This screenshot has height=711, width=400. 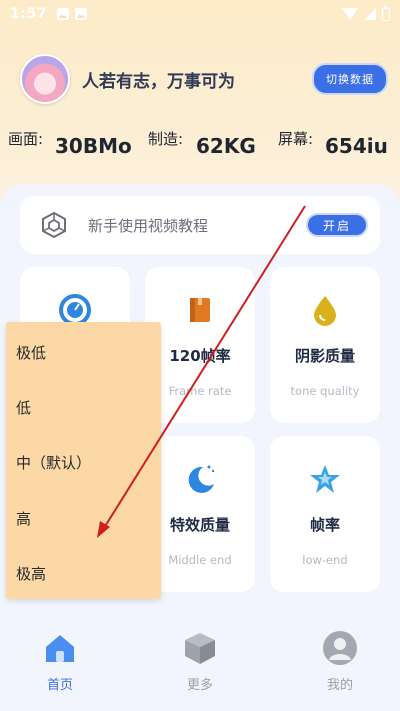 I want to click on wifi-icon, so click(x=350, y=14).